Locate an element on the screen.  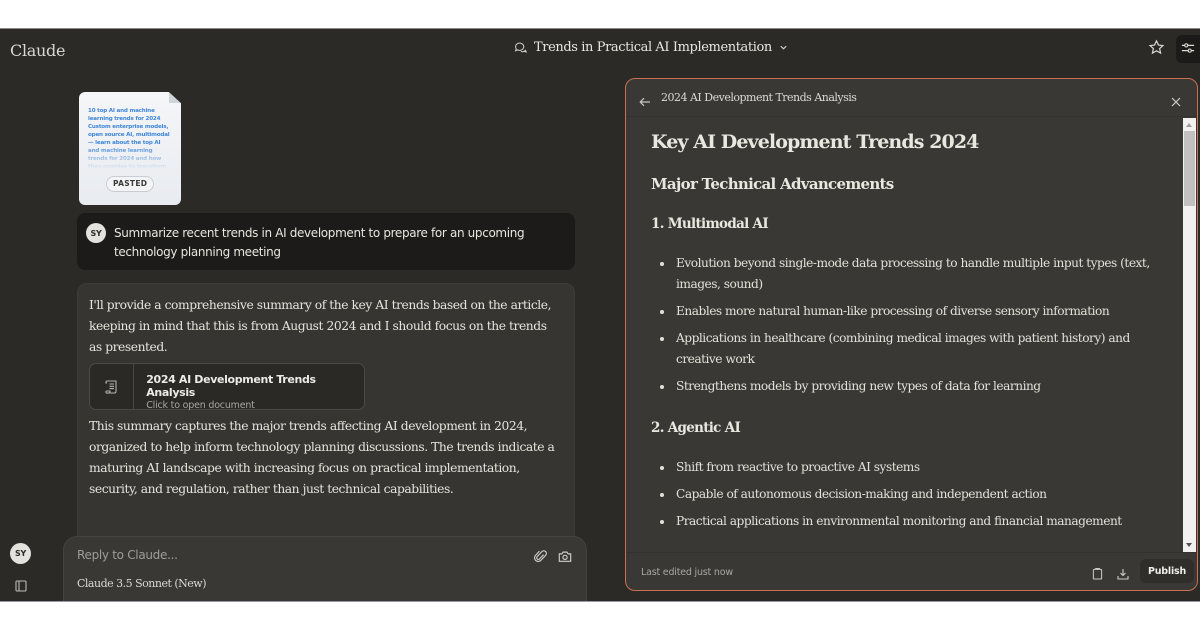
account-menu: SY is located at coordinates (20, 553).